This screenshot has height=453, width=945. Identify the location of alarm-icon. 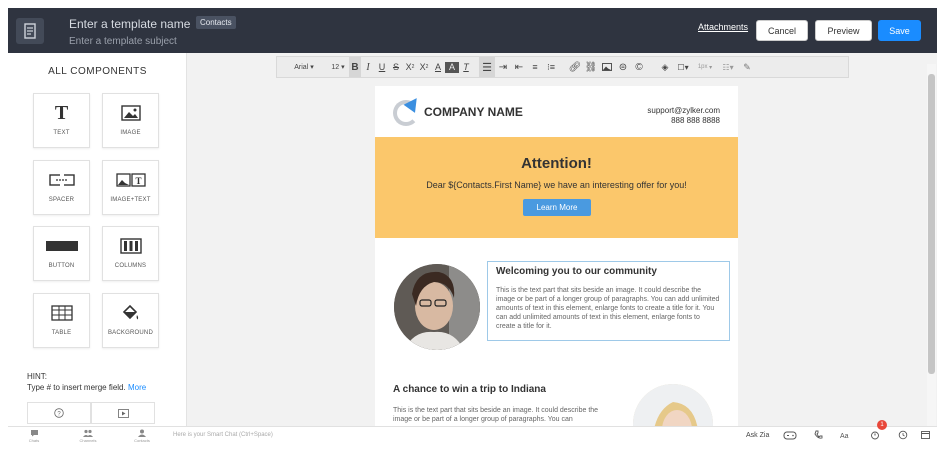
(875, 436).